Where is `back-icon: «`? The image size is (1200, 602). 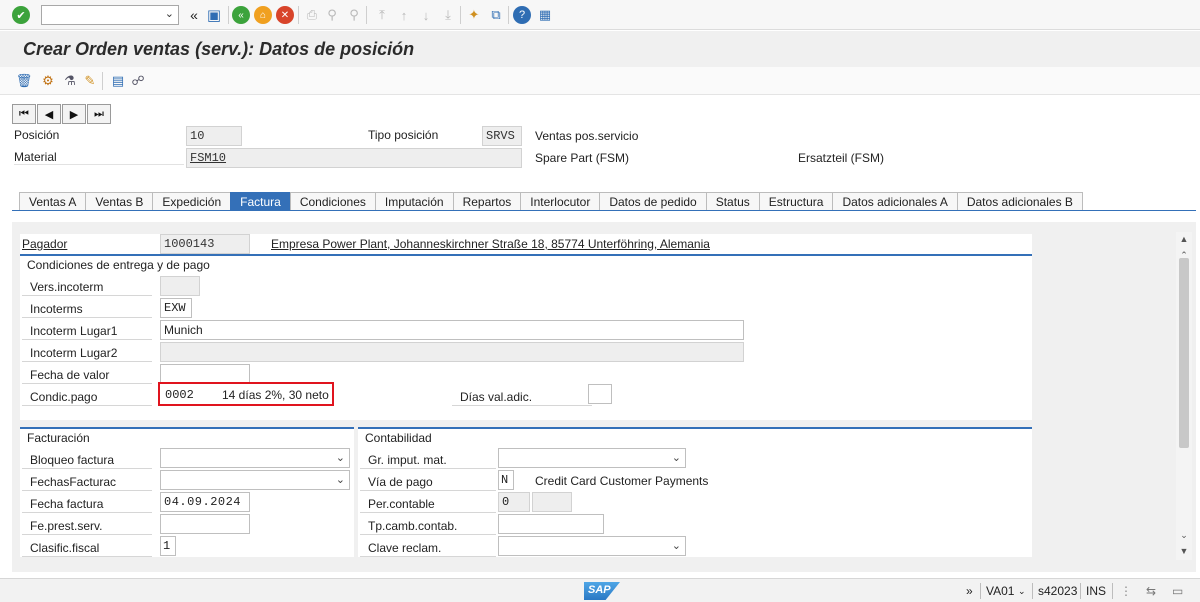 back-icon: « is located at coordinates (241, 15).